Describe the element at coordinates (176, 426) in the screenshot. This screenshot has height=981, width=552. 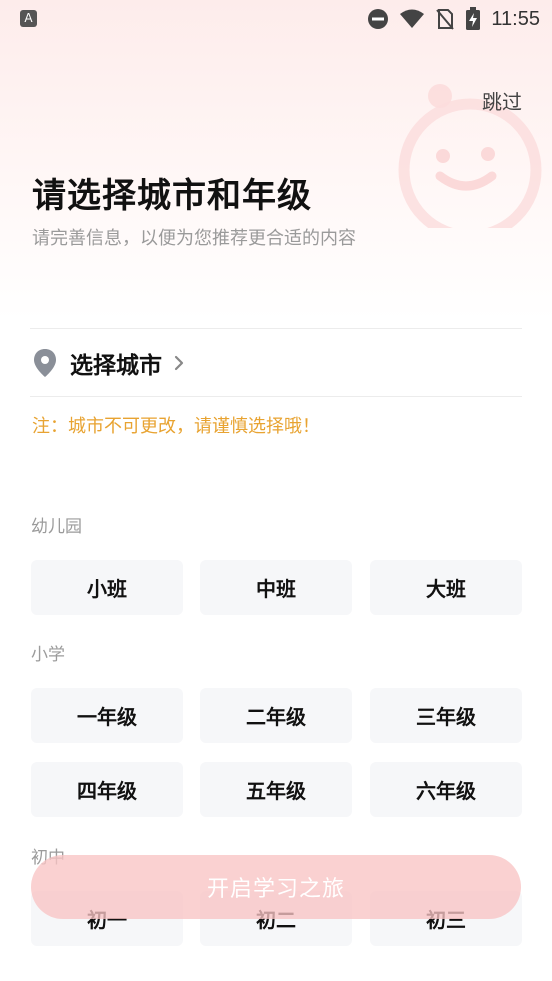
I see `city-note: 注：城市不可更改，请谨慎选择哦！` at that location.